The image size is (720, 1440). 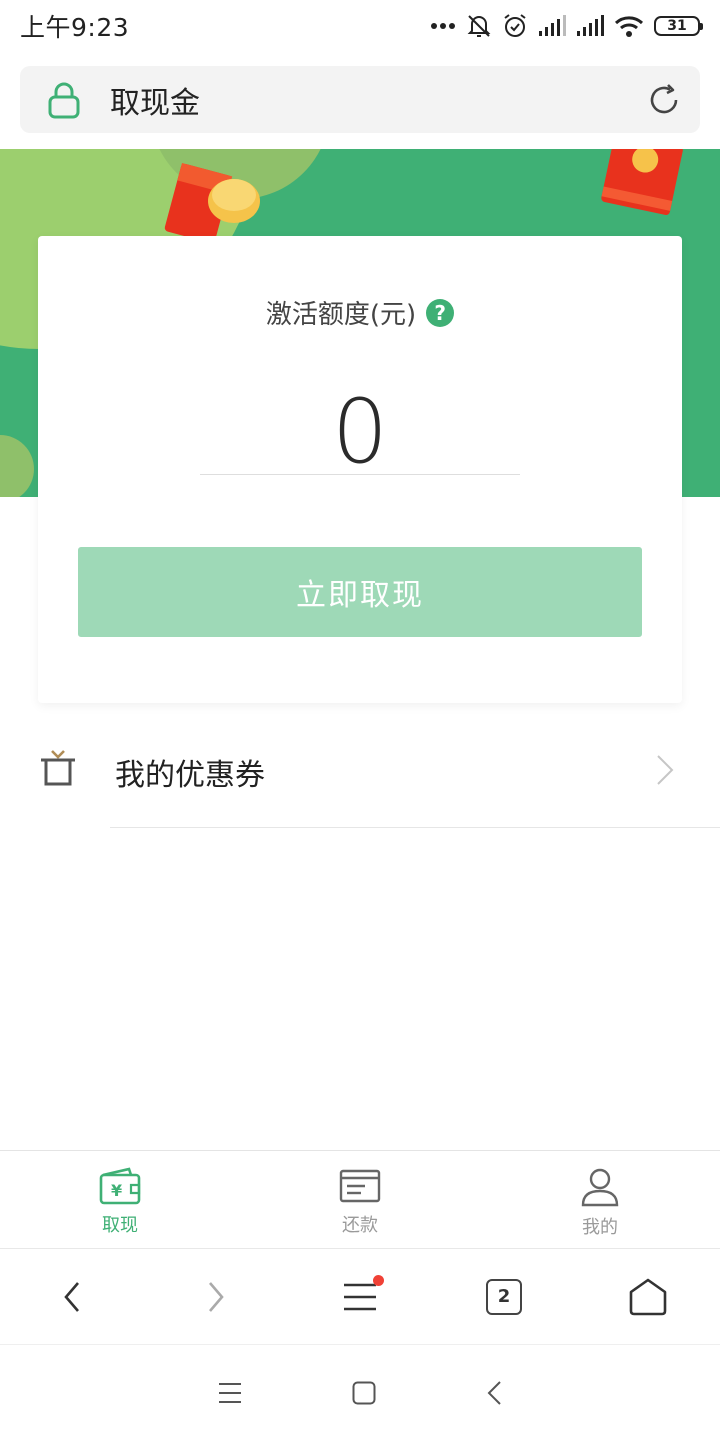 I want to click on tab-withdraw: ¥ 取现, so click(x=120, y=1199).